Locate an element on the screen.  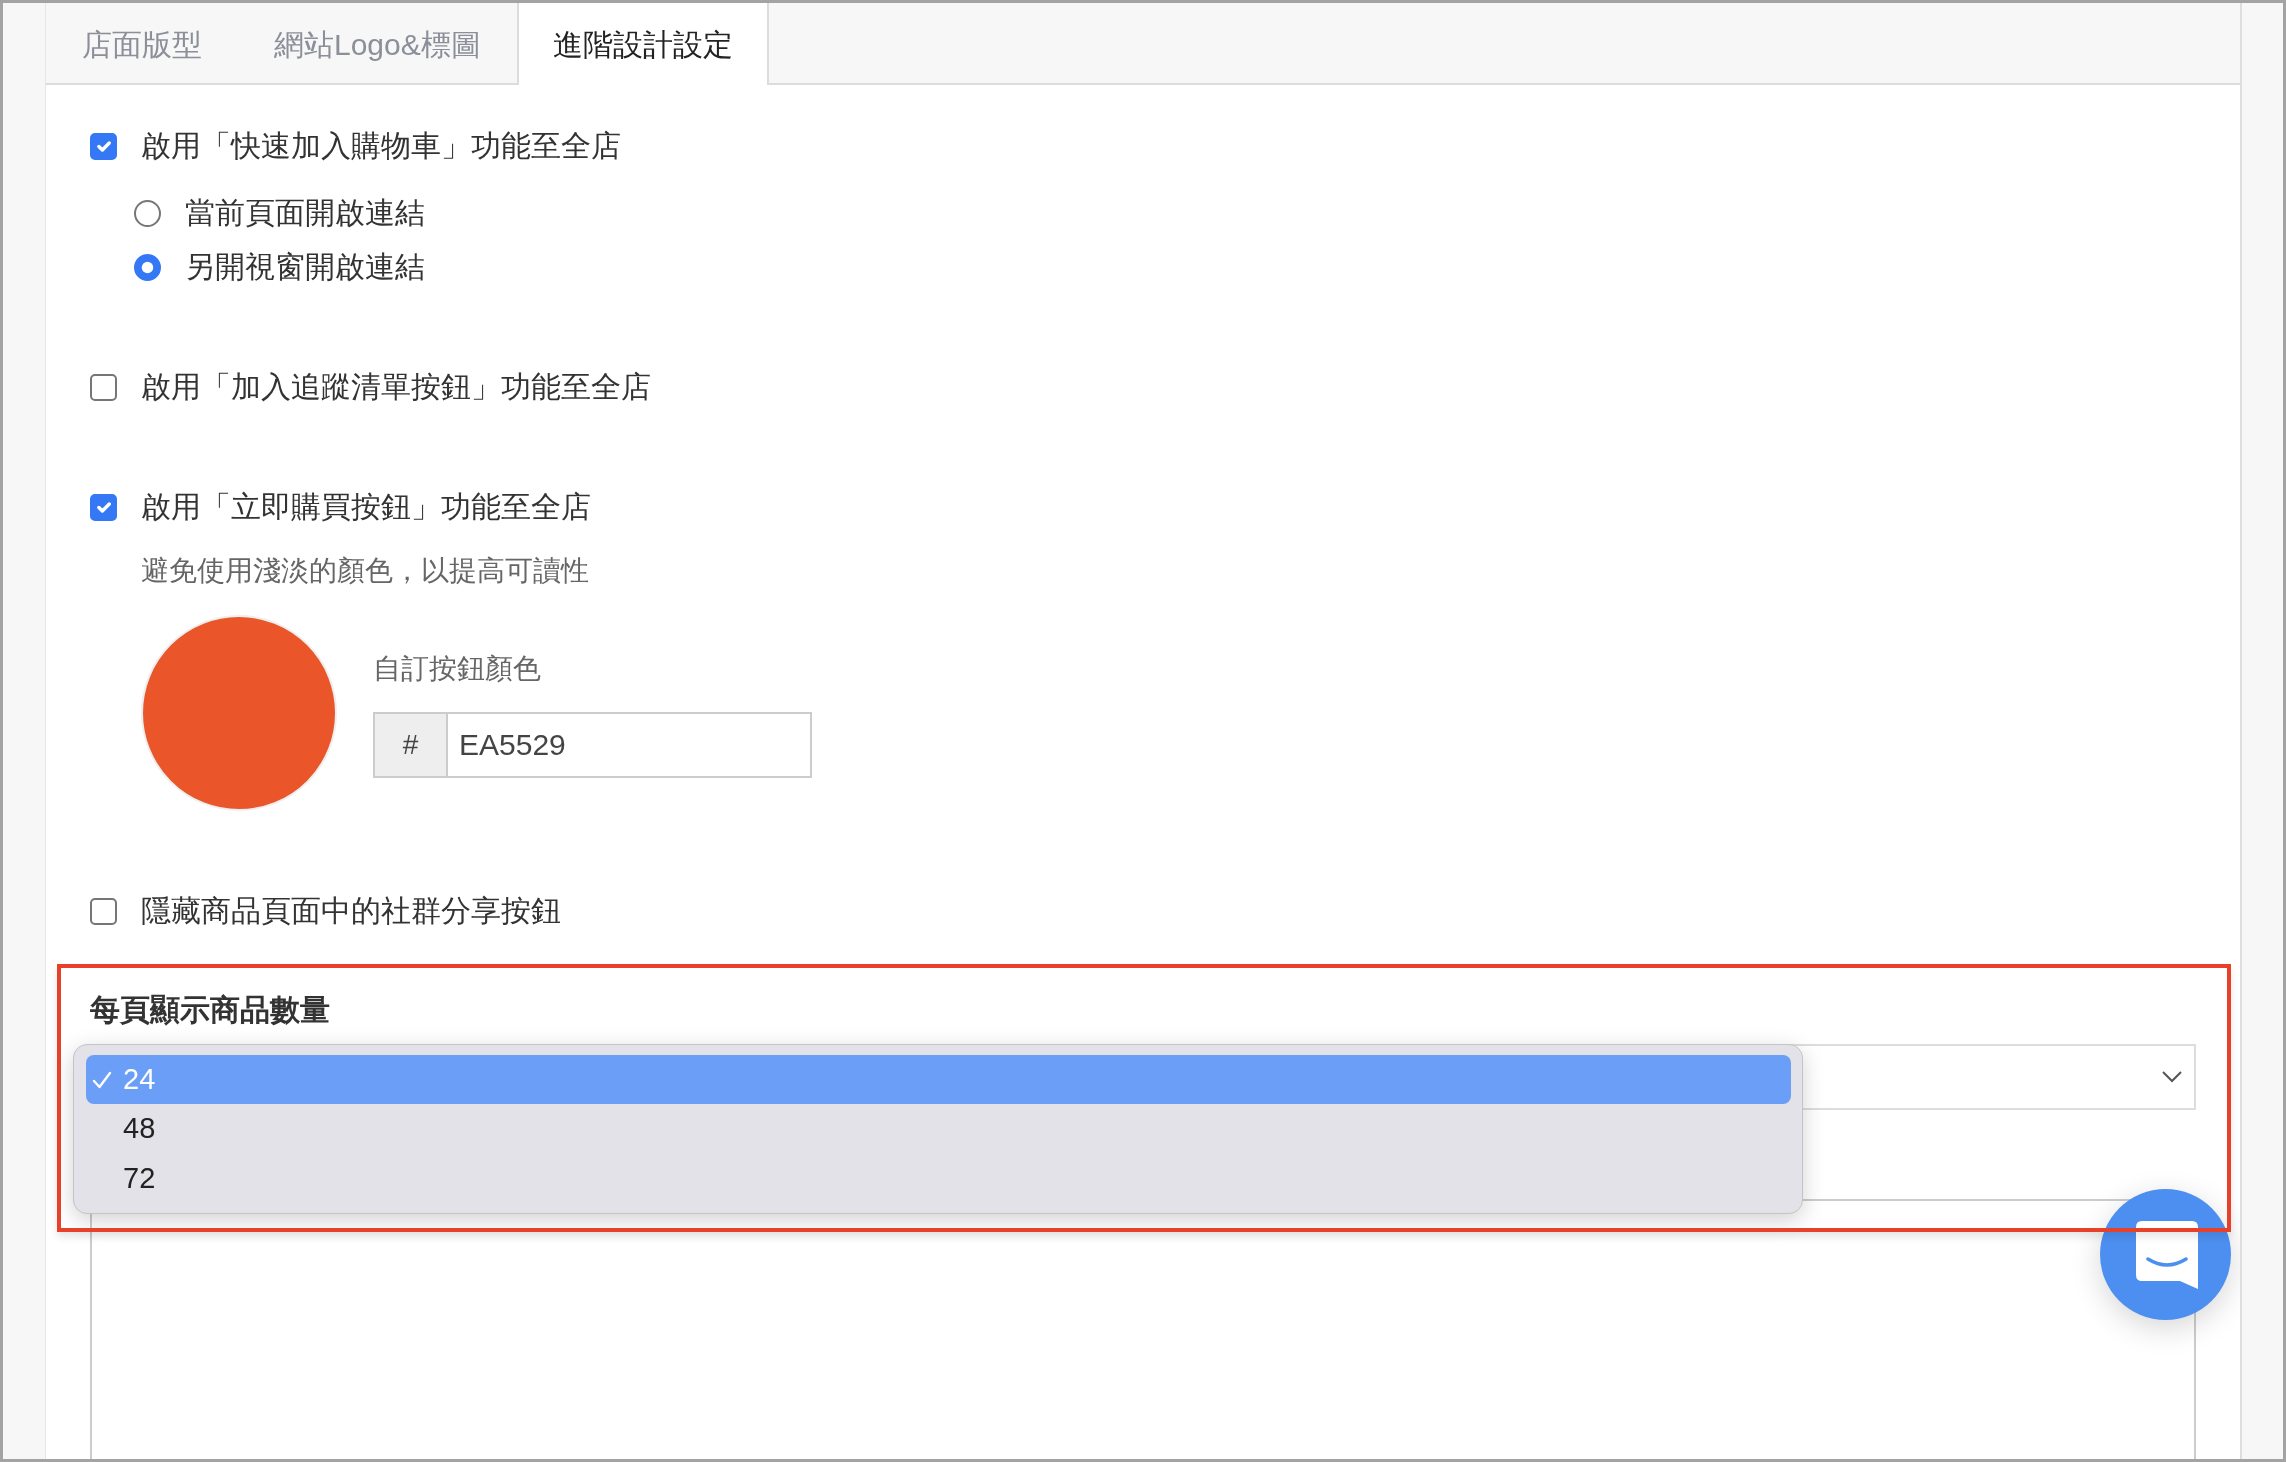
field-label: 自訂按鈕顏色 is located at coordinates (457, 668).